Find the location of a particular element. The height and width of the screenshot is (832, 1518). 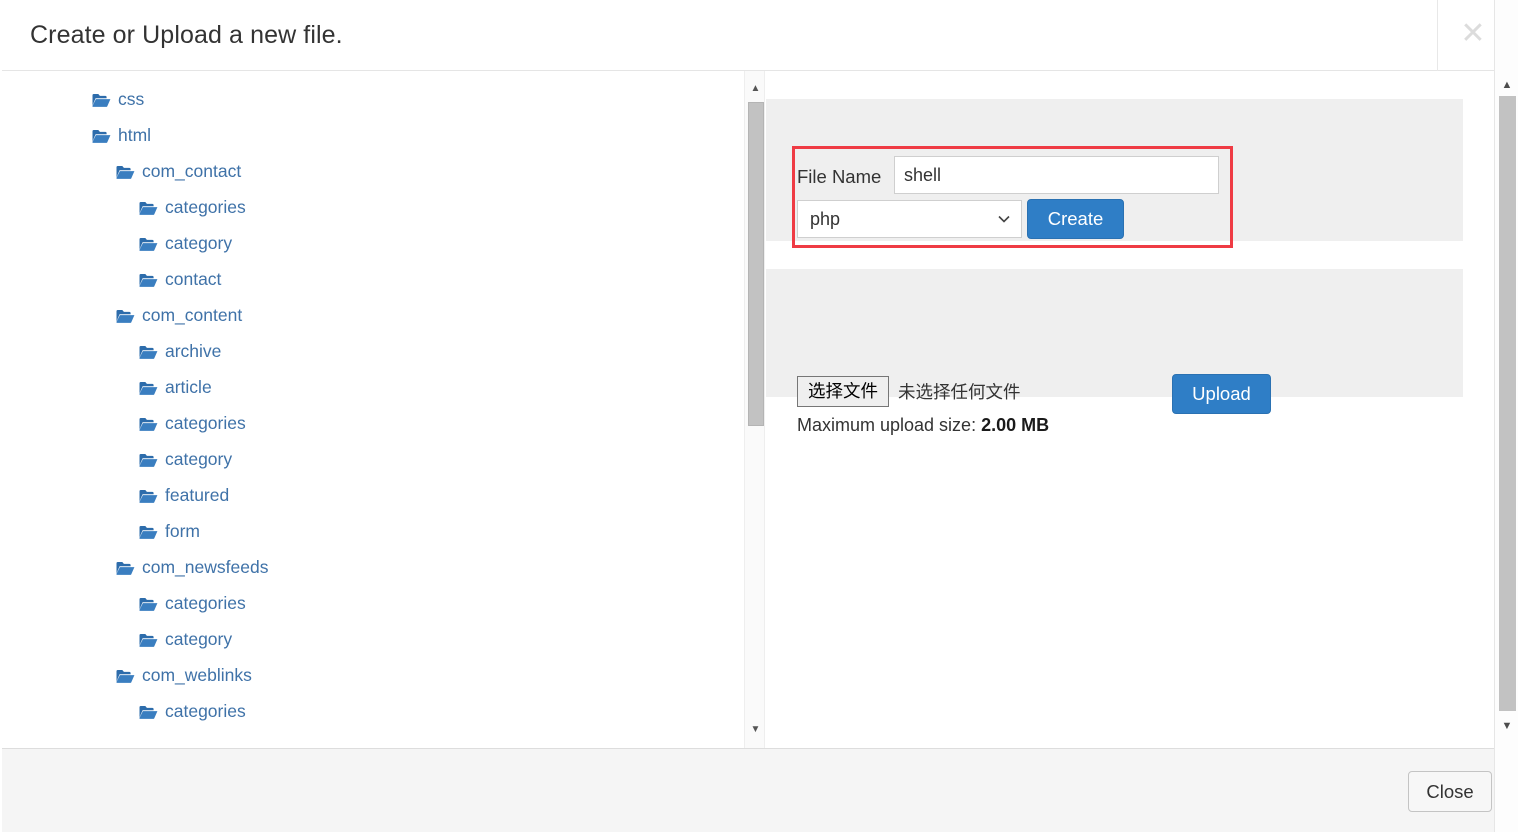

close-icon: ✕ is located at coordinates (1473, 34).